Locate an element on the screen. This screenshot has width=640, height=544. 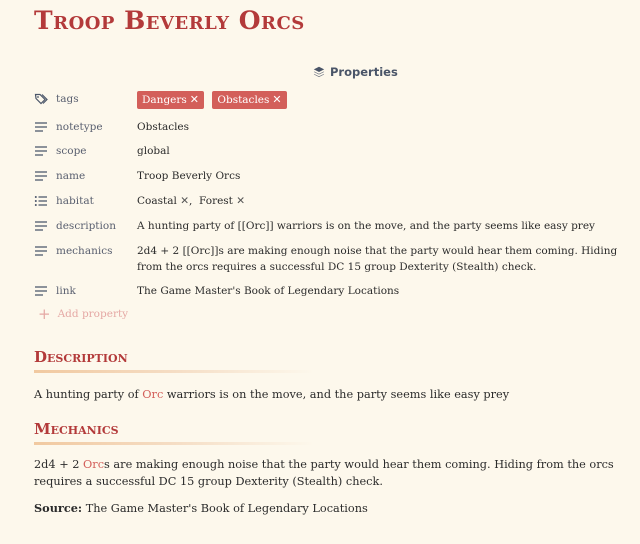
properties-header: Properties is located at coordinates (355, 72).